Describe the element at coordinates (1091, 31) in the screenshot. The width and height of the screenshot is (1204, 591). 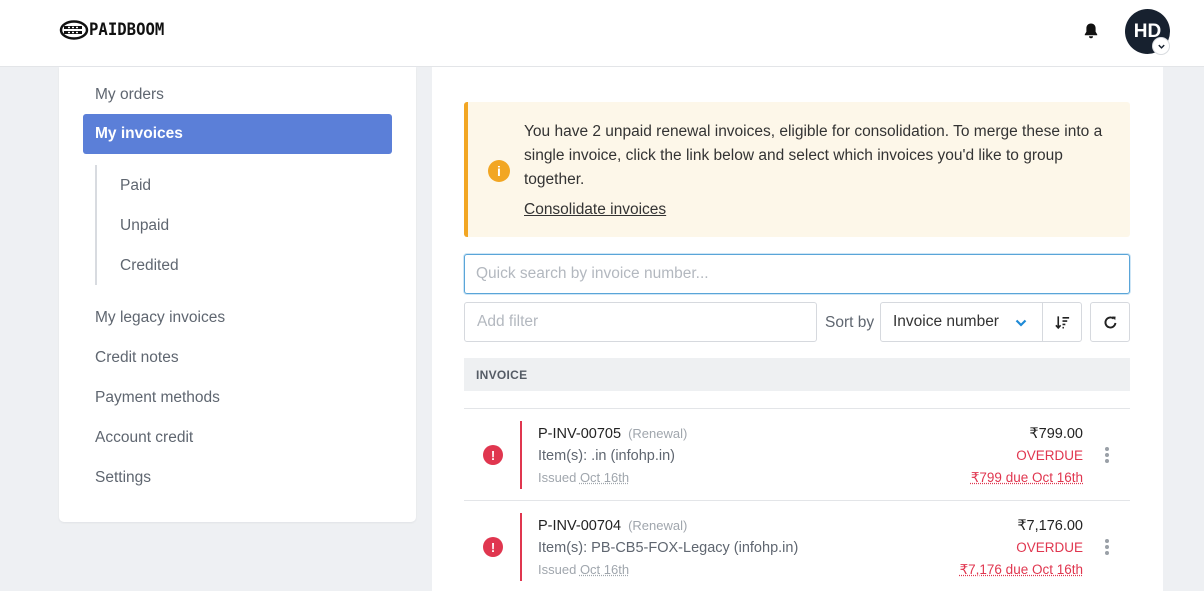
I see `notification-bell-icon` at that location.